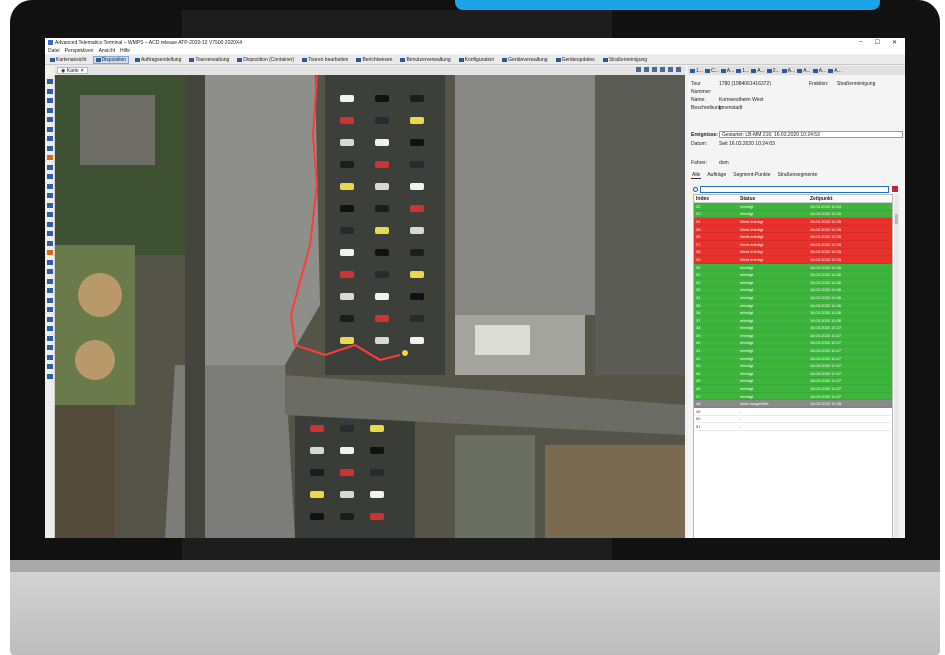  What do you see at coordinates (646, 69) in the screenshot?
I see `marker-icon` at bounding box center [646, 69].